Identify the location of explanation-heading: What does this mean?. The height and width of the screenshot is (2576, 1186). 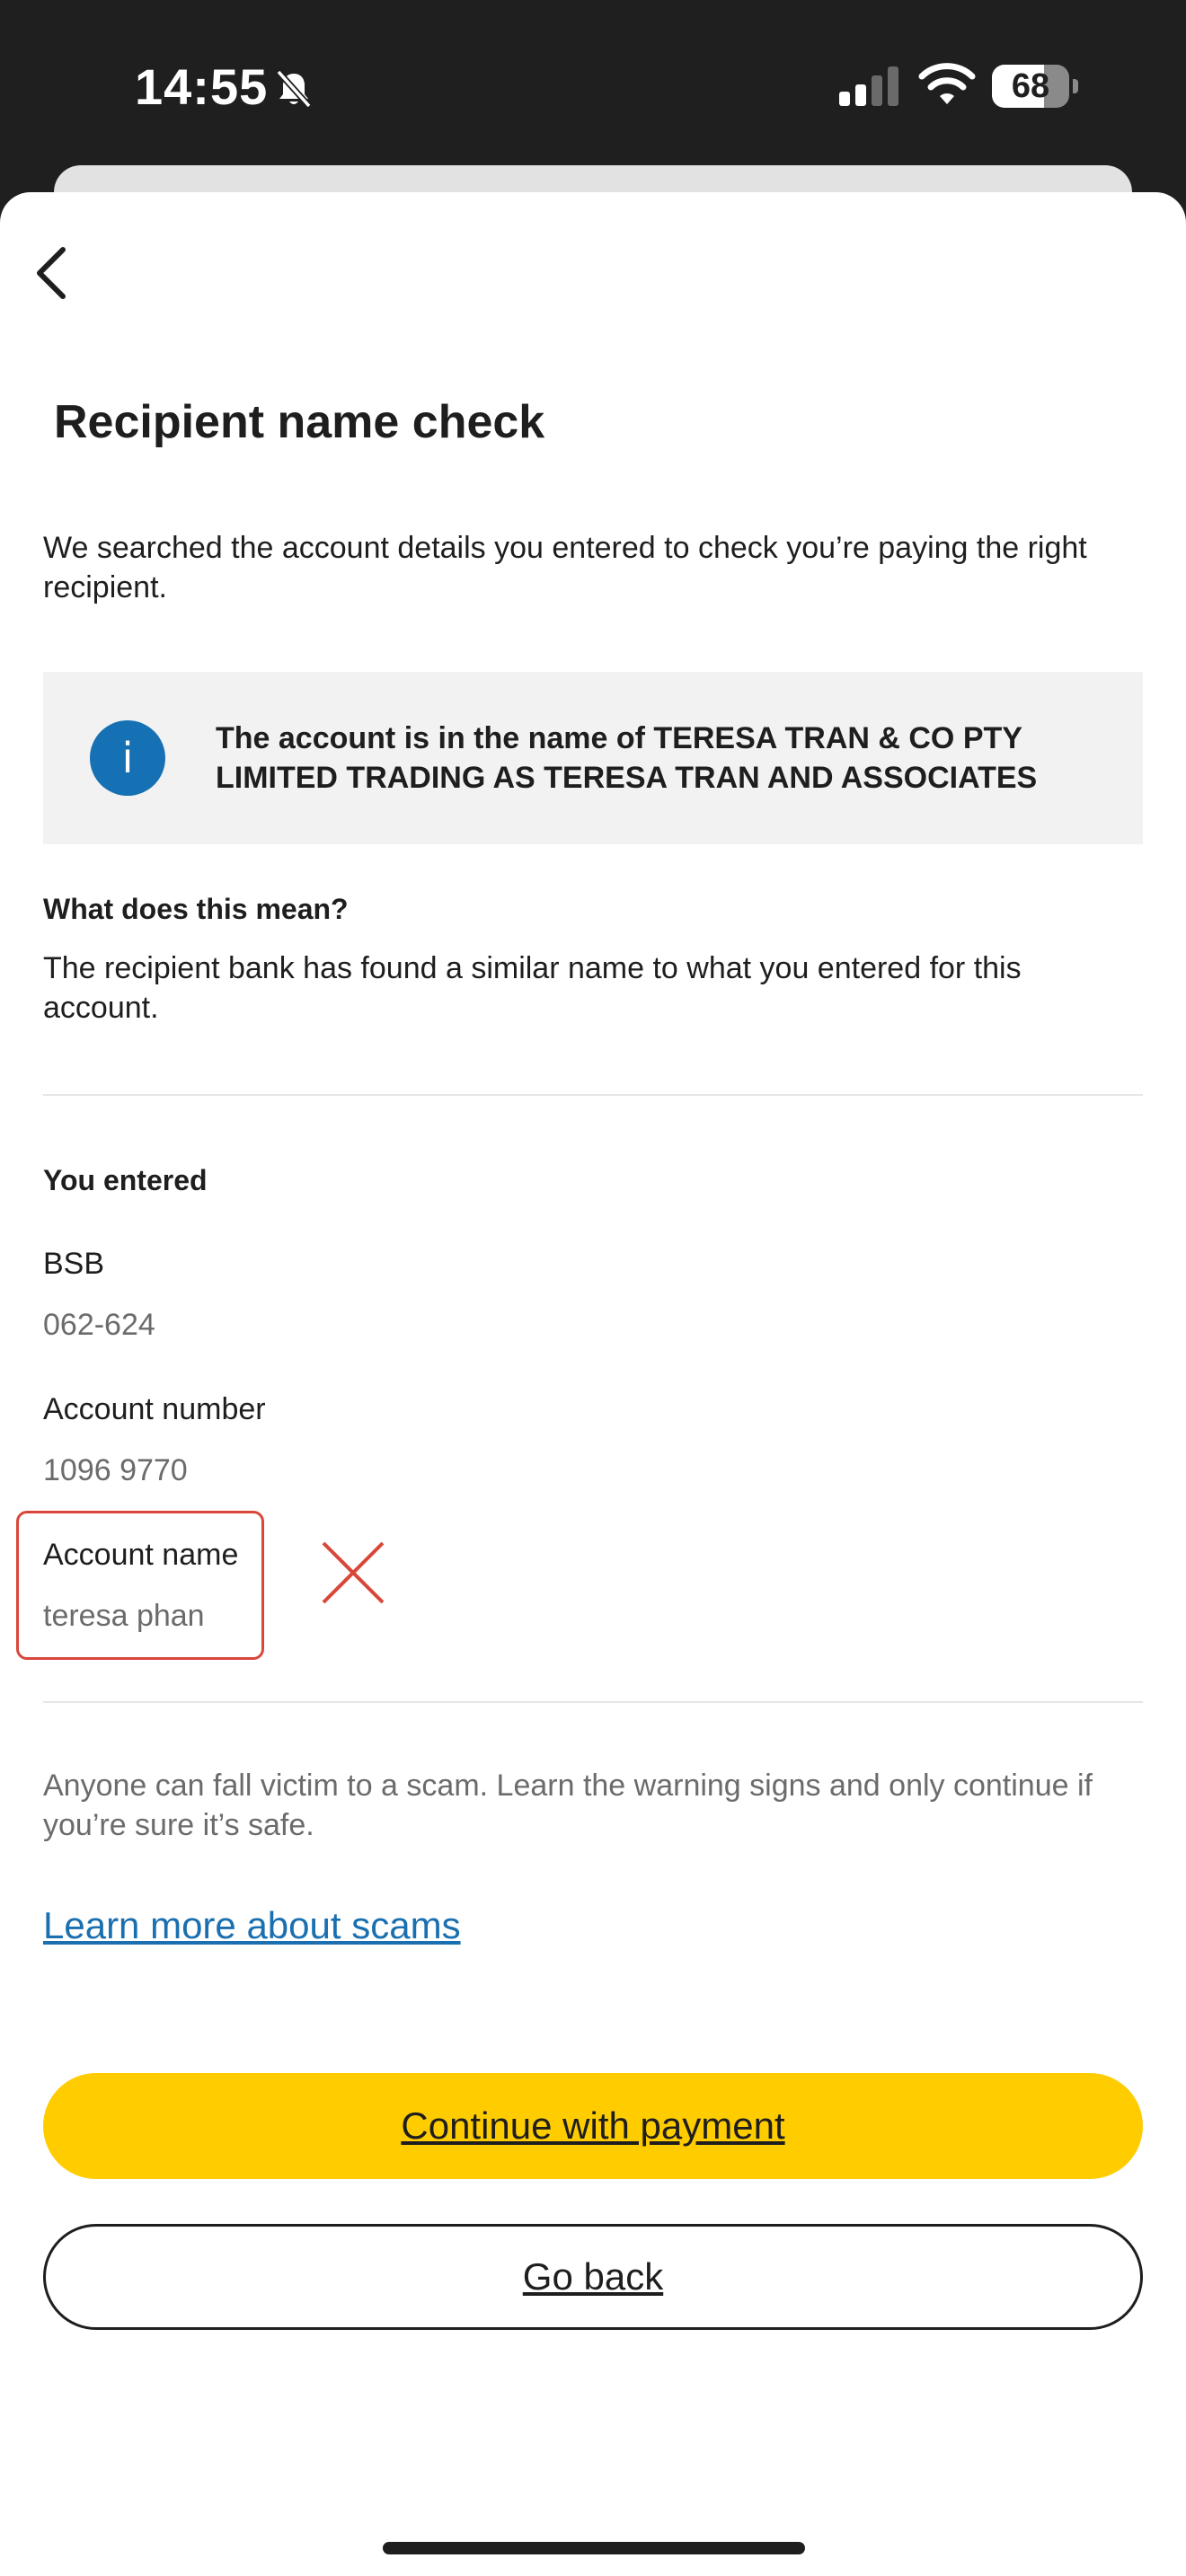
(196, 909).